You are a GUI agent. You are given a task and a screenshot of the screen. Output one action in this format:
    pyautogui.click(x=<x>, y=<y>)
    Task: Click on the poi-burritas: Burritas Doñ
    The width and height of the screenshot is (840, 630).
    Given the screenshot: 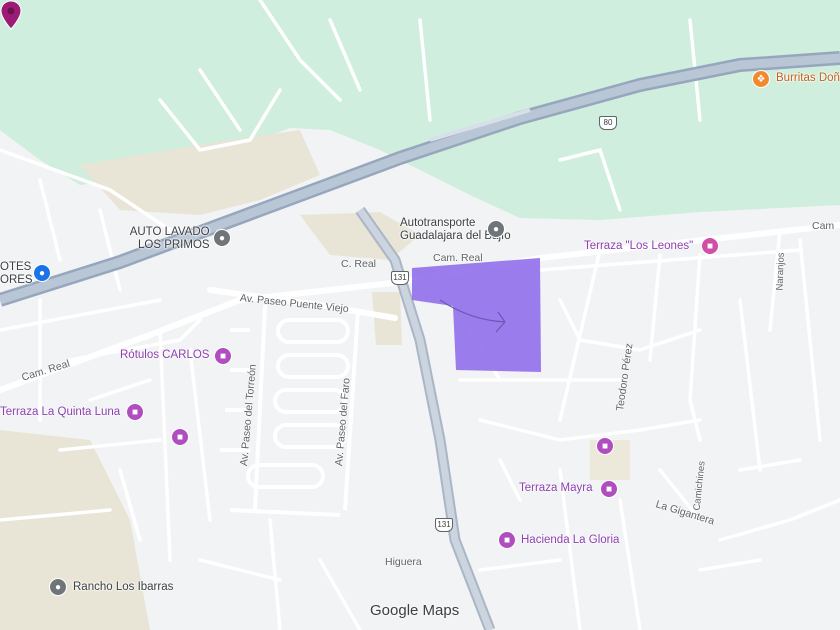 What is the action you would take?
    pyautogui.click(x=808, y=78)
    